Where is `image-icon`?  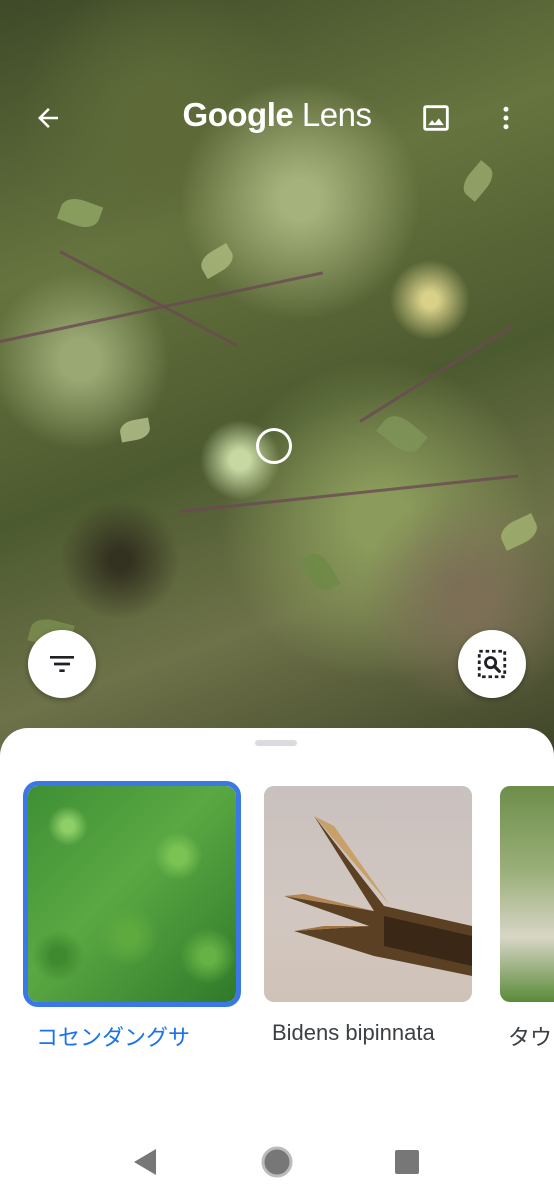 image-icon is located at coordinates (436, 118).